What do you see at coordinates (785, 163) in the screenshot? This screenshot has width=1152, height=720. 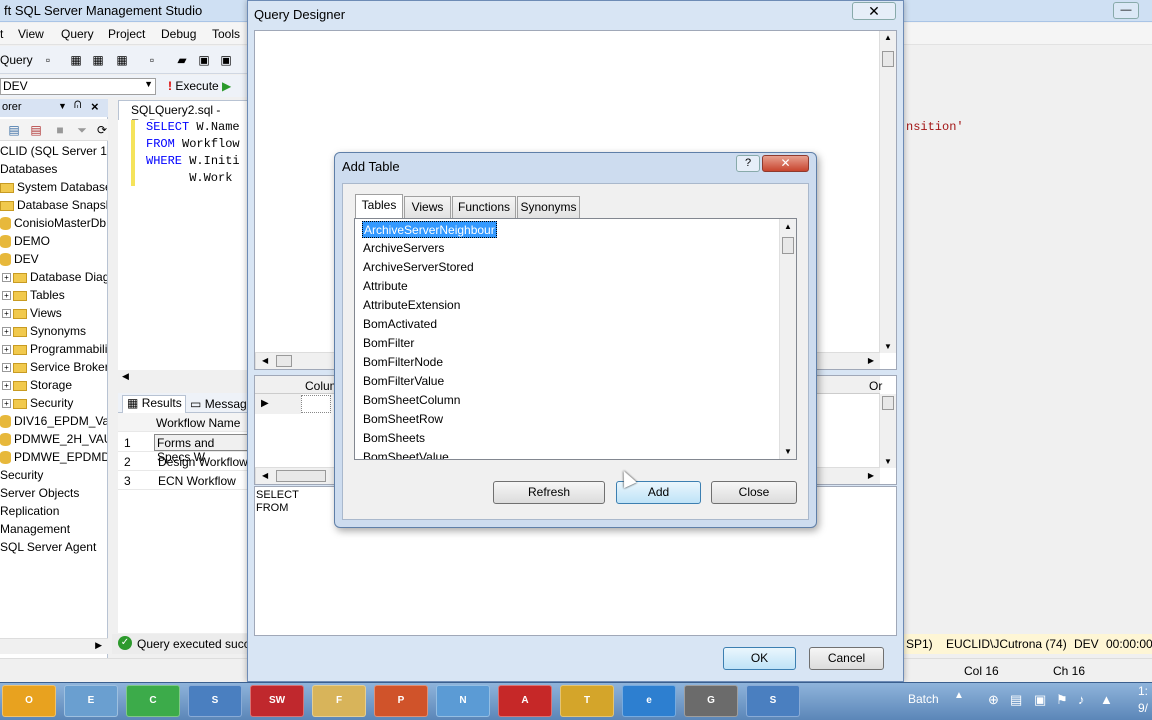 I see `add-table-close-button: ✕` at bounding box center [785, 163].